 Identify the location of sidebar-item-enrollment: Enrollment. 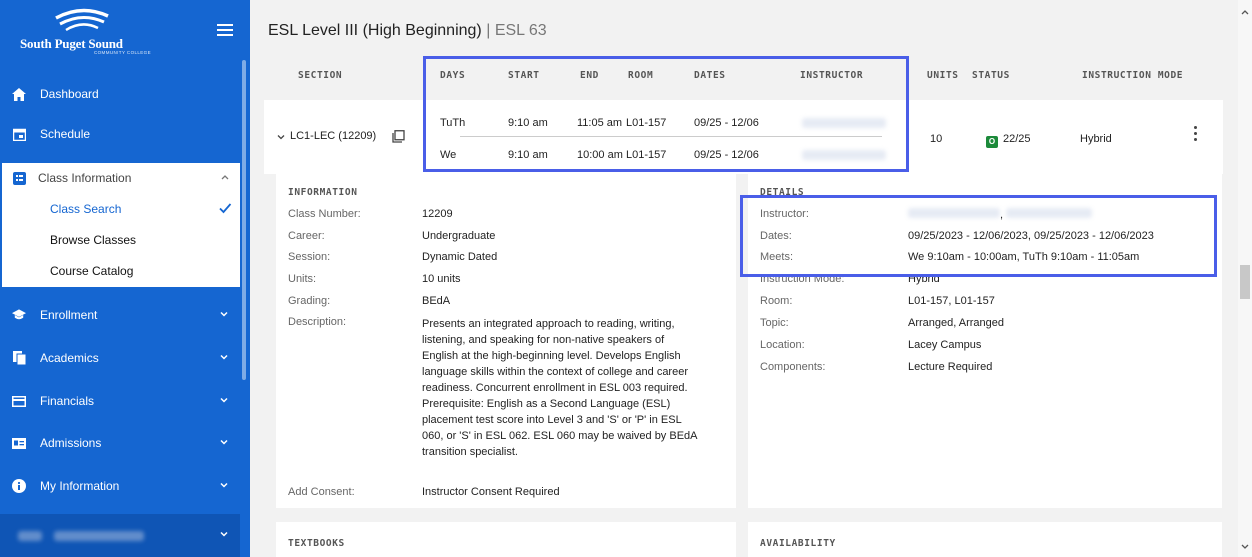
(120, 315).